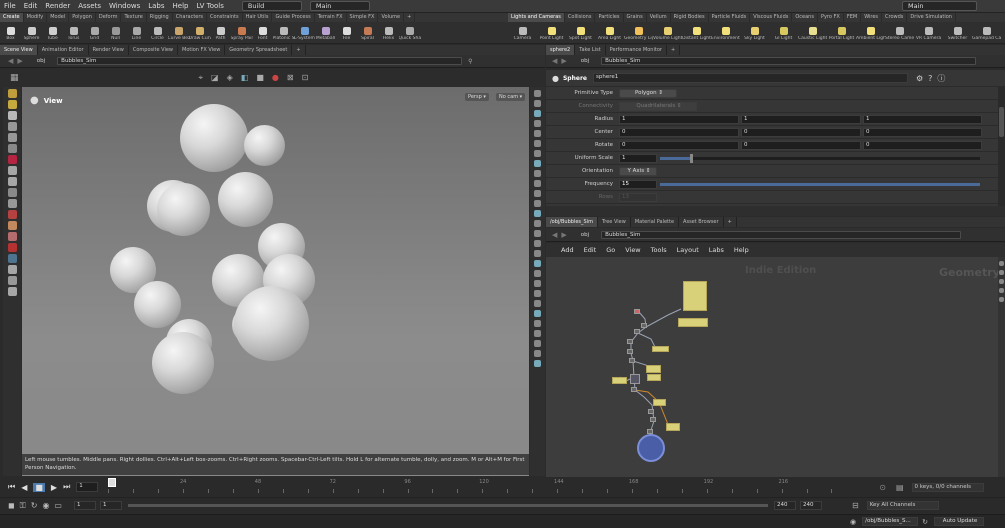  Describe the element at coordinates (925, 522) in the screenshot. I see `refresh-icon: ↻` at that location.